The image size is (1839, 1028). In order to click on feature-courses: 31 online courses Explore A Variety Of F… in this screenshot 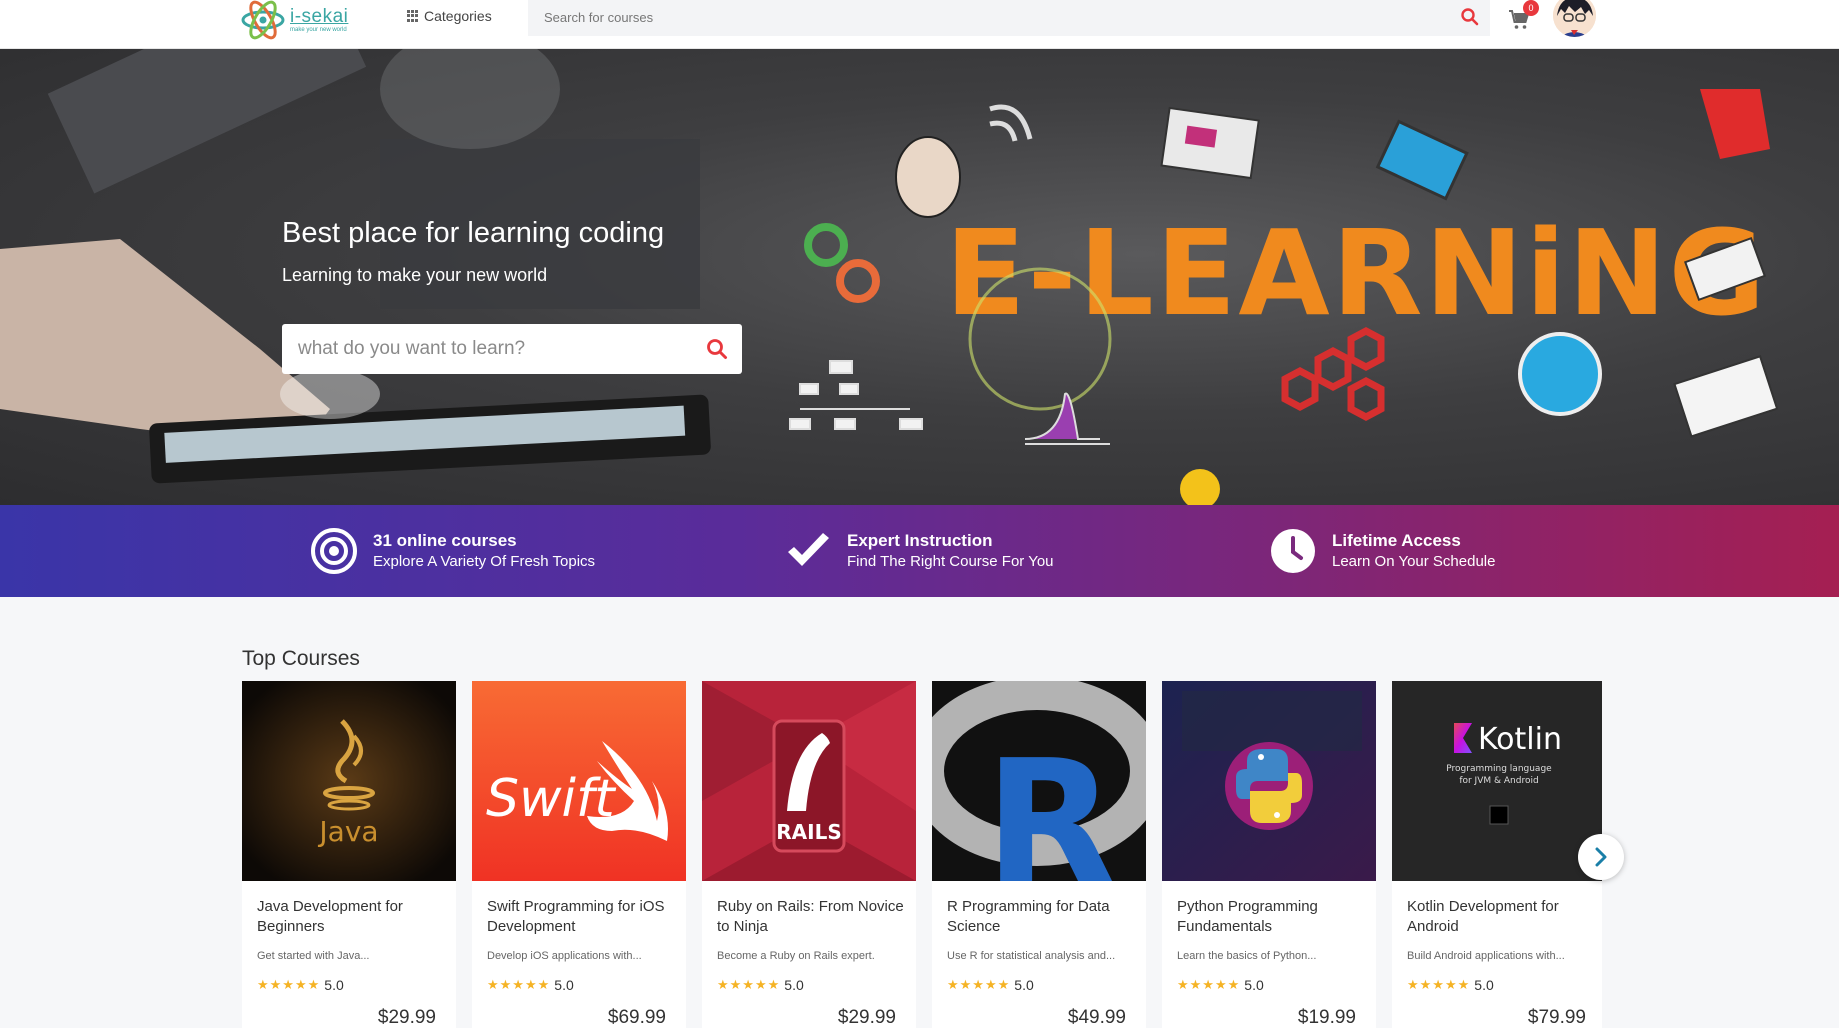, I will do `click(453, 551)`.